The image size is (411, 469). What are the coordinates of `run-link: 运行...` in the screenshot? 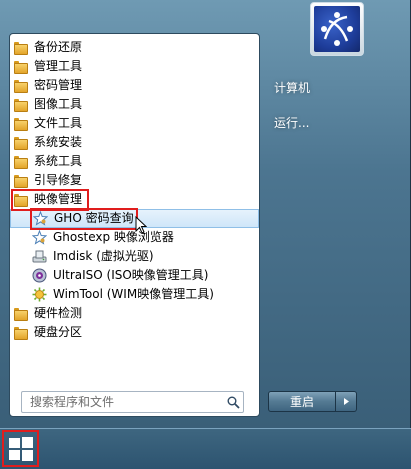 It's located at (291, 122).